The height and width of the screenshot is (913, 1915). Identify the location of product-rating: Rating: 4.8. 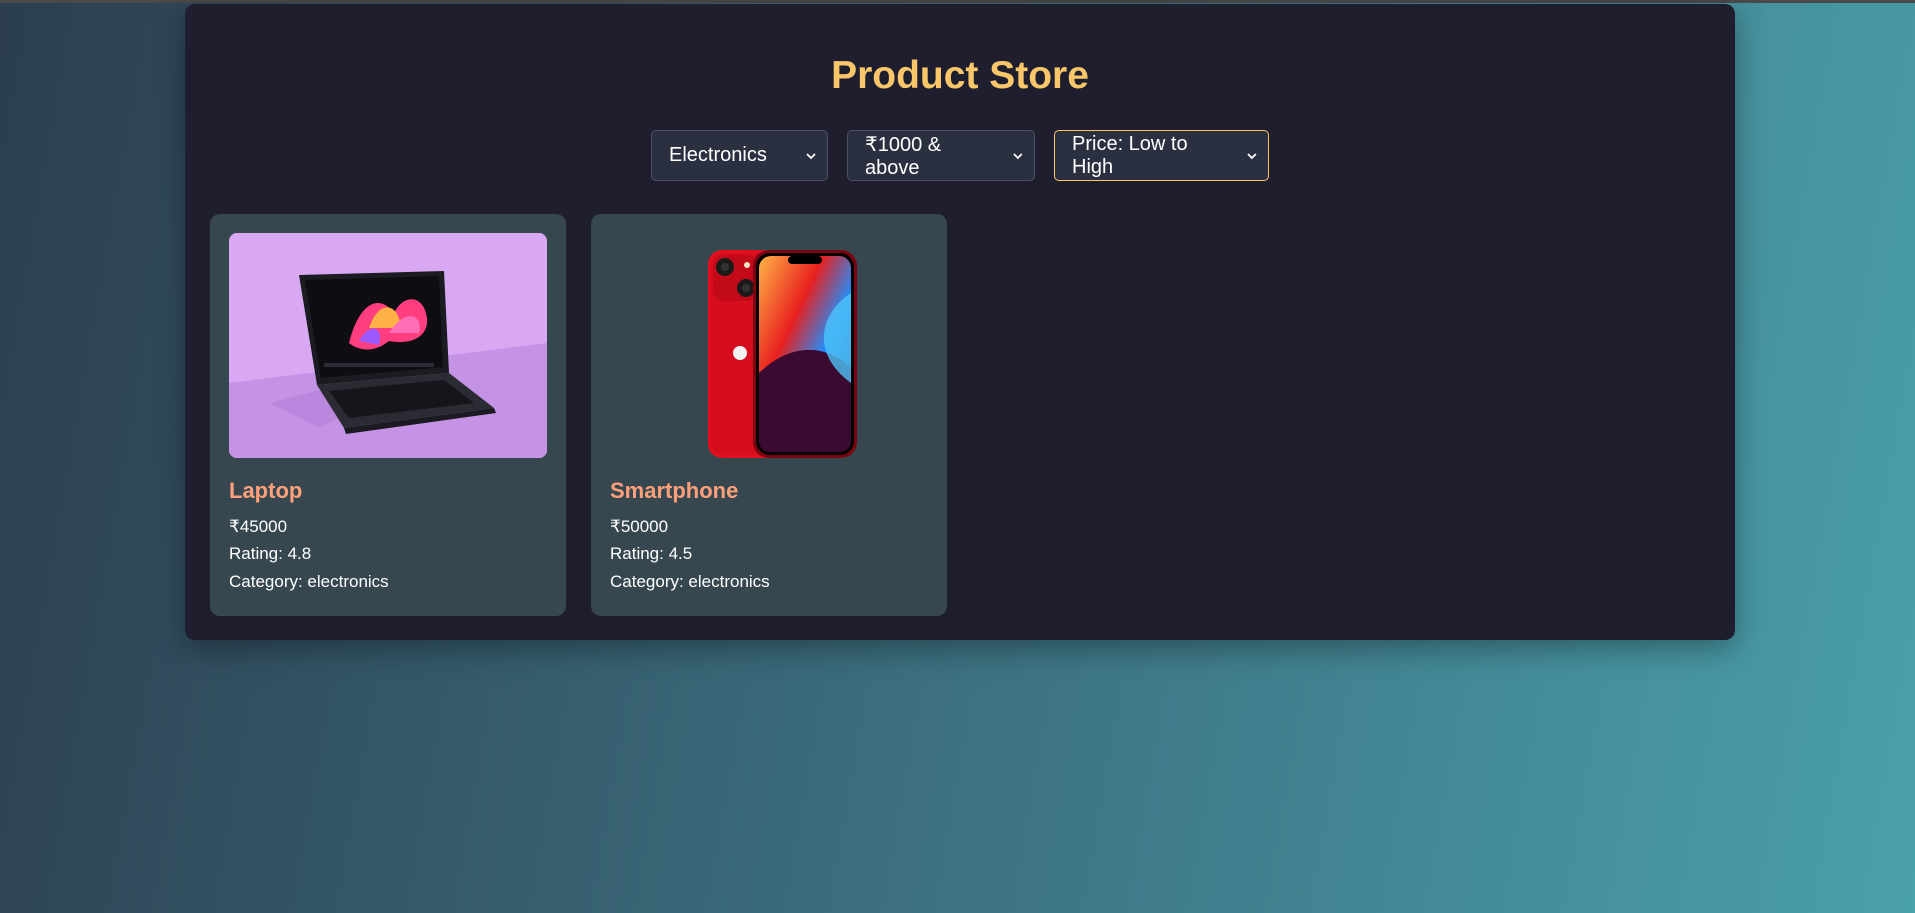
(270, 553).